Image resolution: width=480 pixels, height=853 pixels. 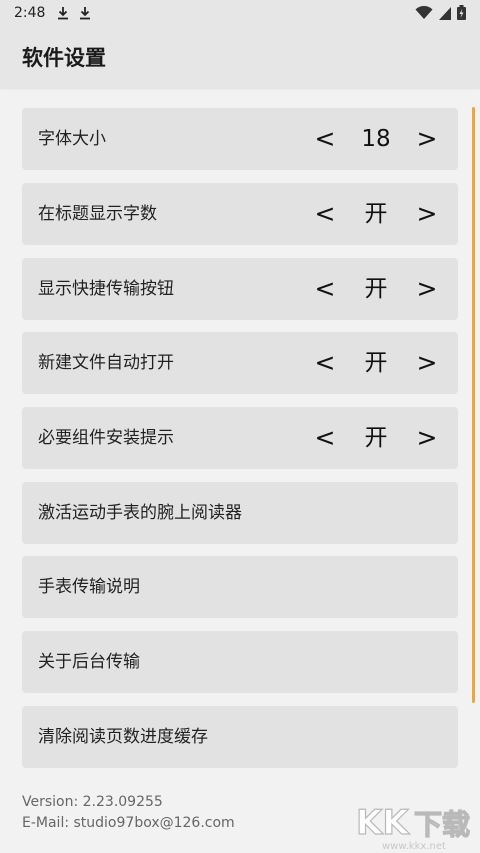 What do you see at coordinates (414, 846) in the screenshot?
I see `svg-text: www.kkx.net` at bounding box center [414, 846].